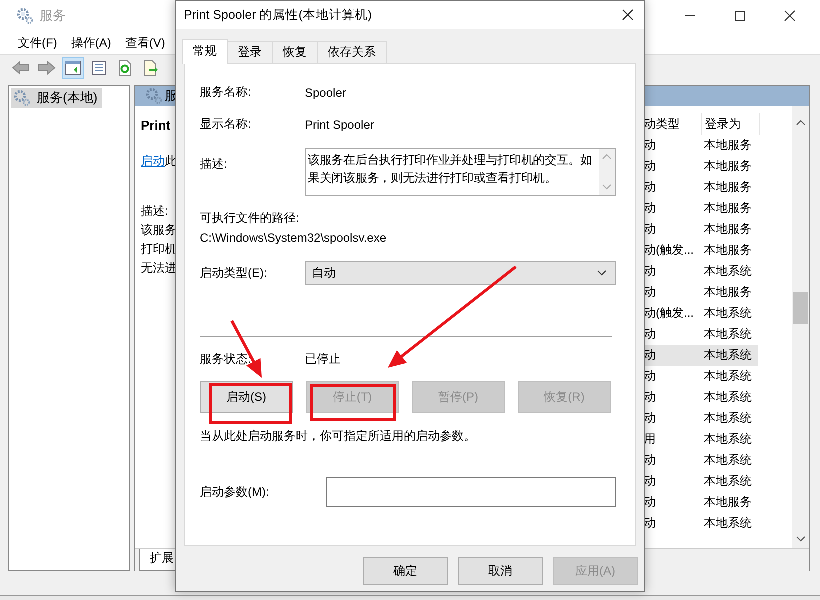 The image size is (820, 600). Describe the element at coordinates (338, 436) in the screenshot. I see `hint-text: 当从此处启动服务时，你可指定所适用的启动参数。` at that location.